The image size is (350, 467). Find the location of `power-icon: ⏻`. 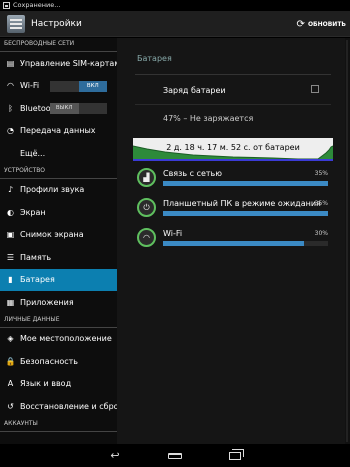

power-icon: ⏻ is located at coordinates (146, 207).